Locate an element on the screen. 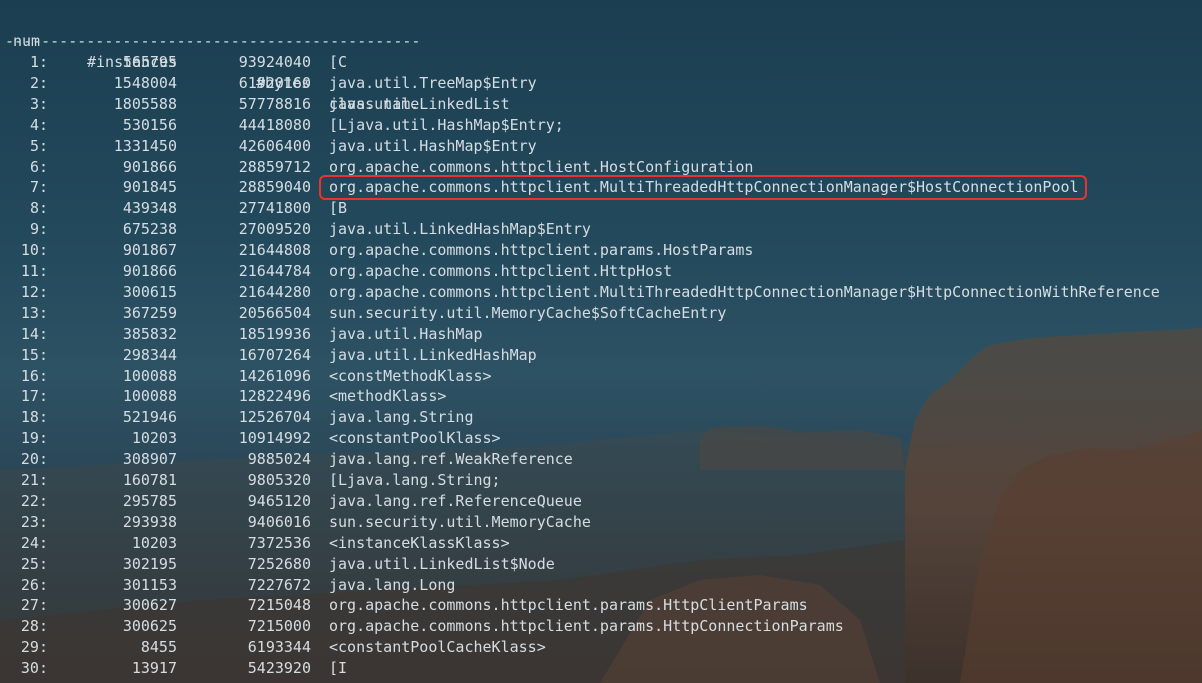 Image resolution: width=1202 pixels, height=683 pixels. row-class-name: [Ljava.lang.String; is located at coordinates (415, 480).